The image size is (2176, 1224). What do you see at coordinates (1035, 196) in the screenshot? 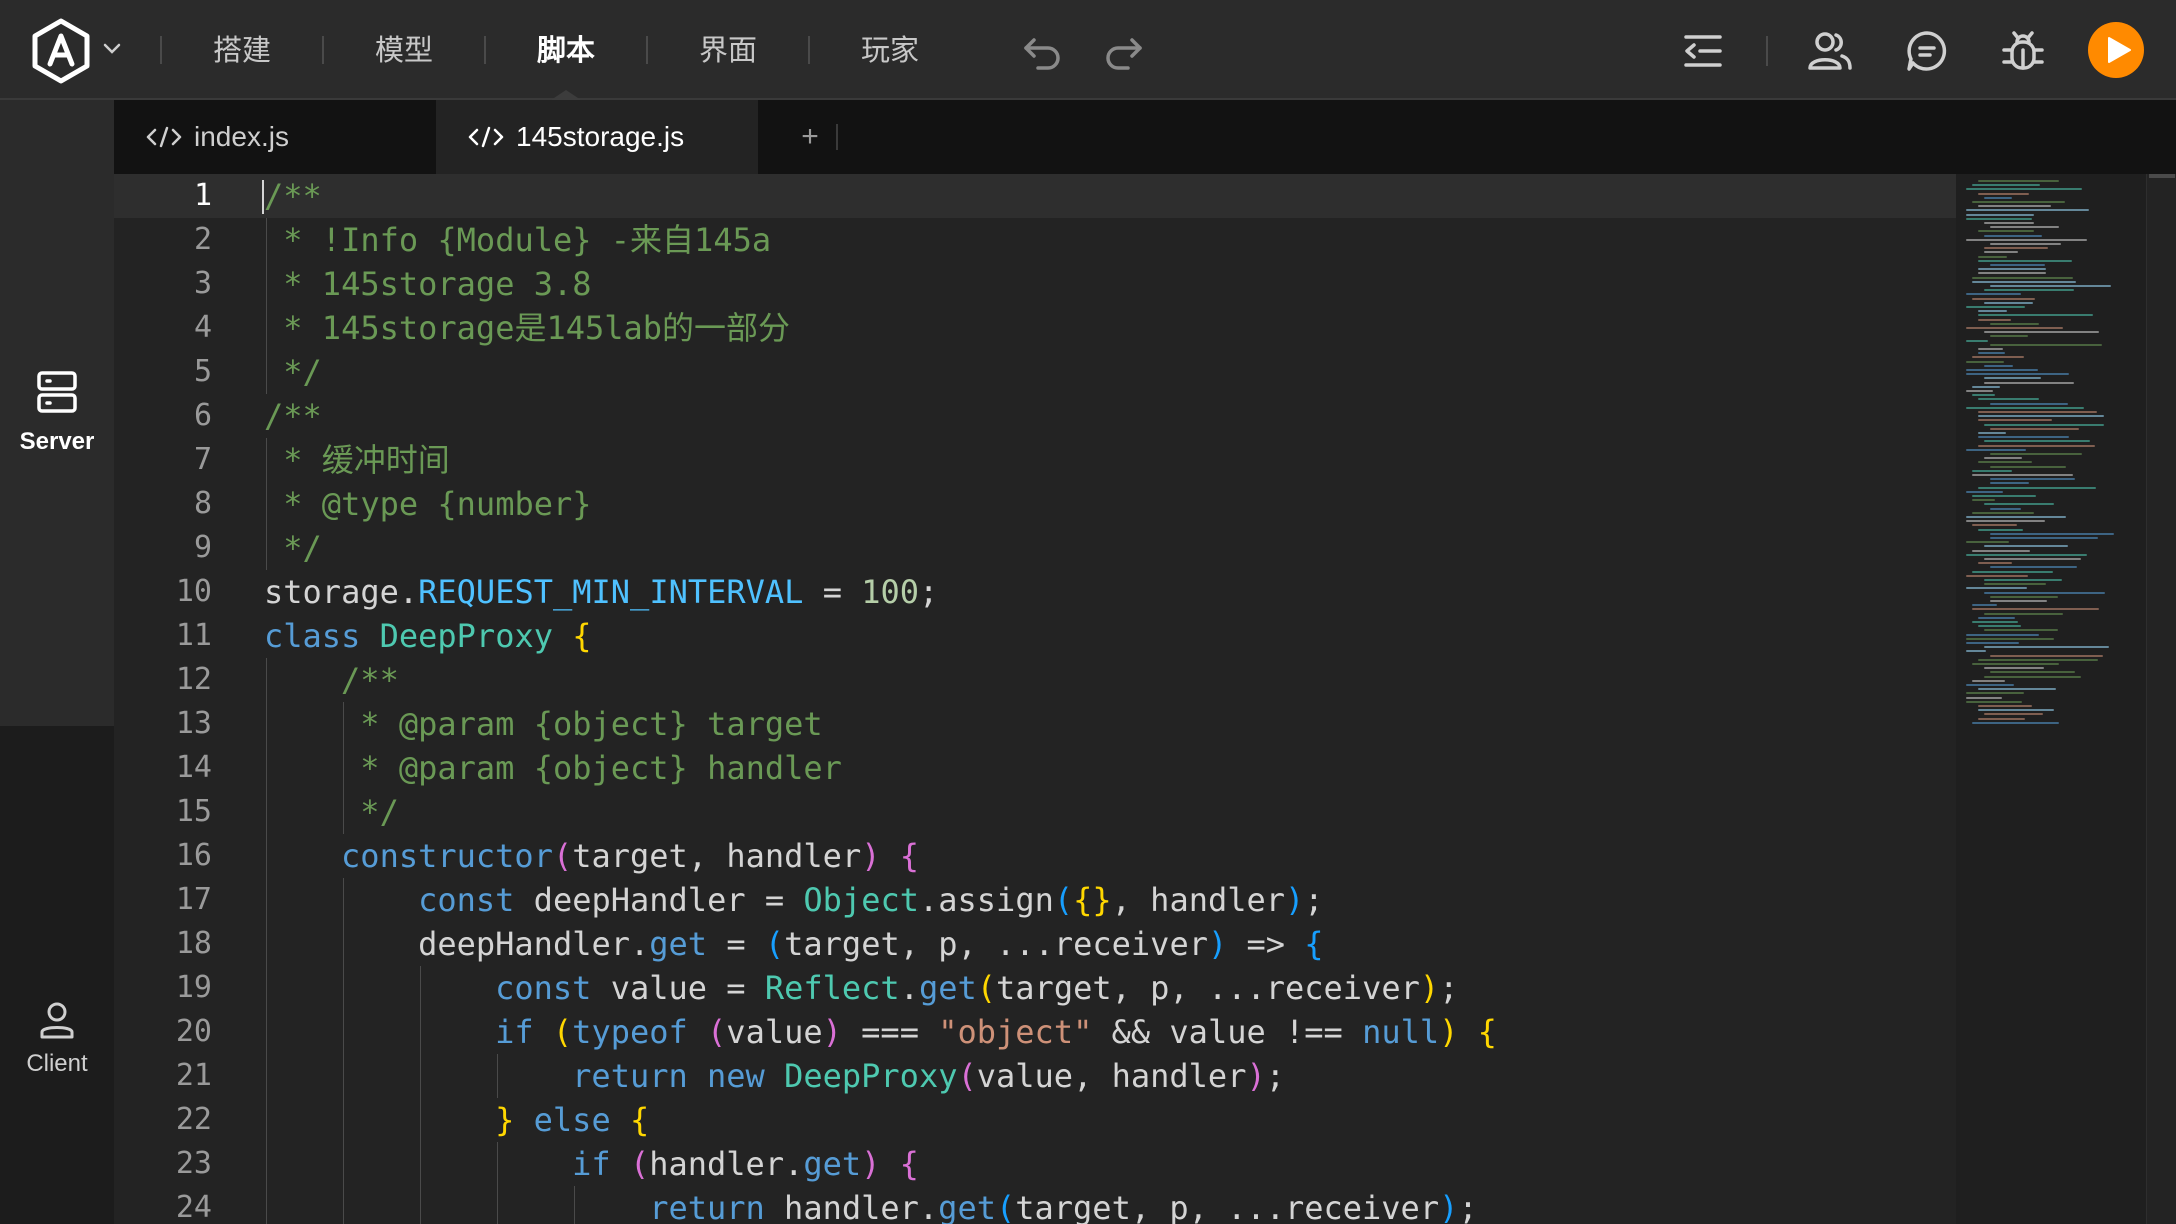
I see `current-line-highlight` at bounding box center [1035, 196].